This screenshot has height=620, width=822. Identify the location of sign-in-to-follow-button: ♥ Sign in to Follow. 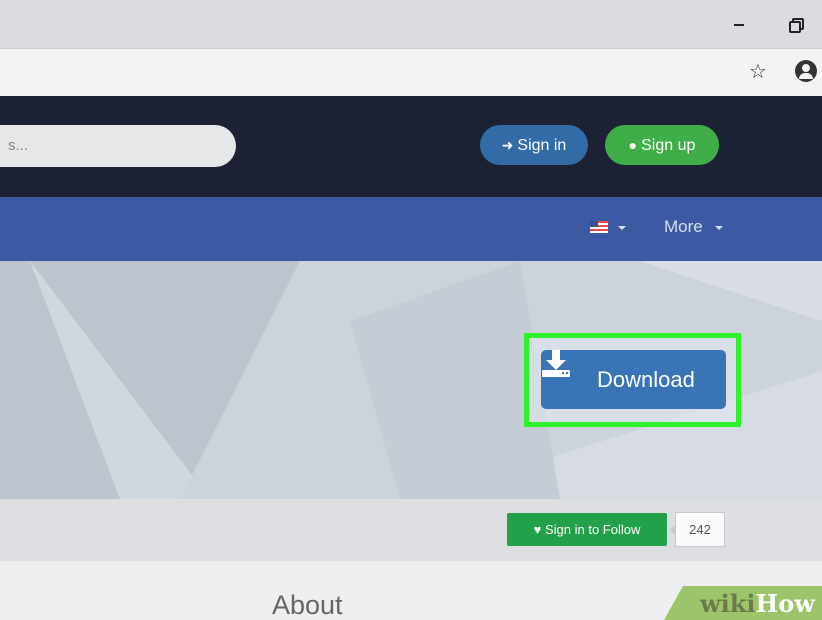
(587, 529).